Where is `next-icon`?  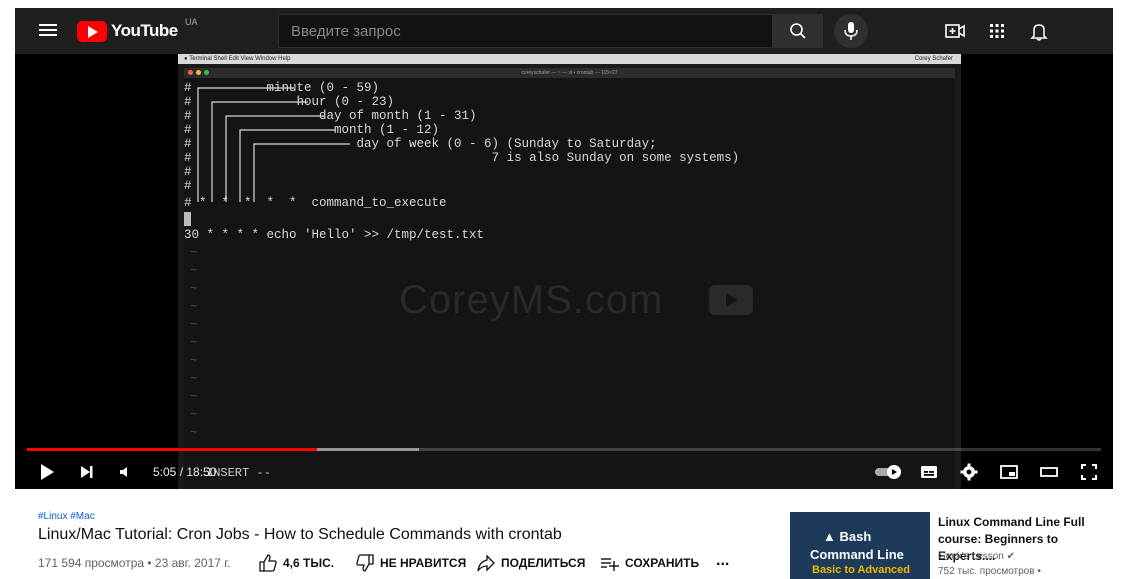
next-icon is located at coordinates (87, 472).